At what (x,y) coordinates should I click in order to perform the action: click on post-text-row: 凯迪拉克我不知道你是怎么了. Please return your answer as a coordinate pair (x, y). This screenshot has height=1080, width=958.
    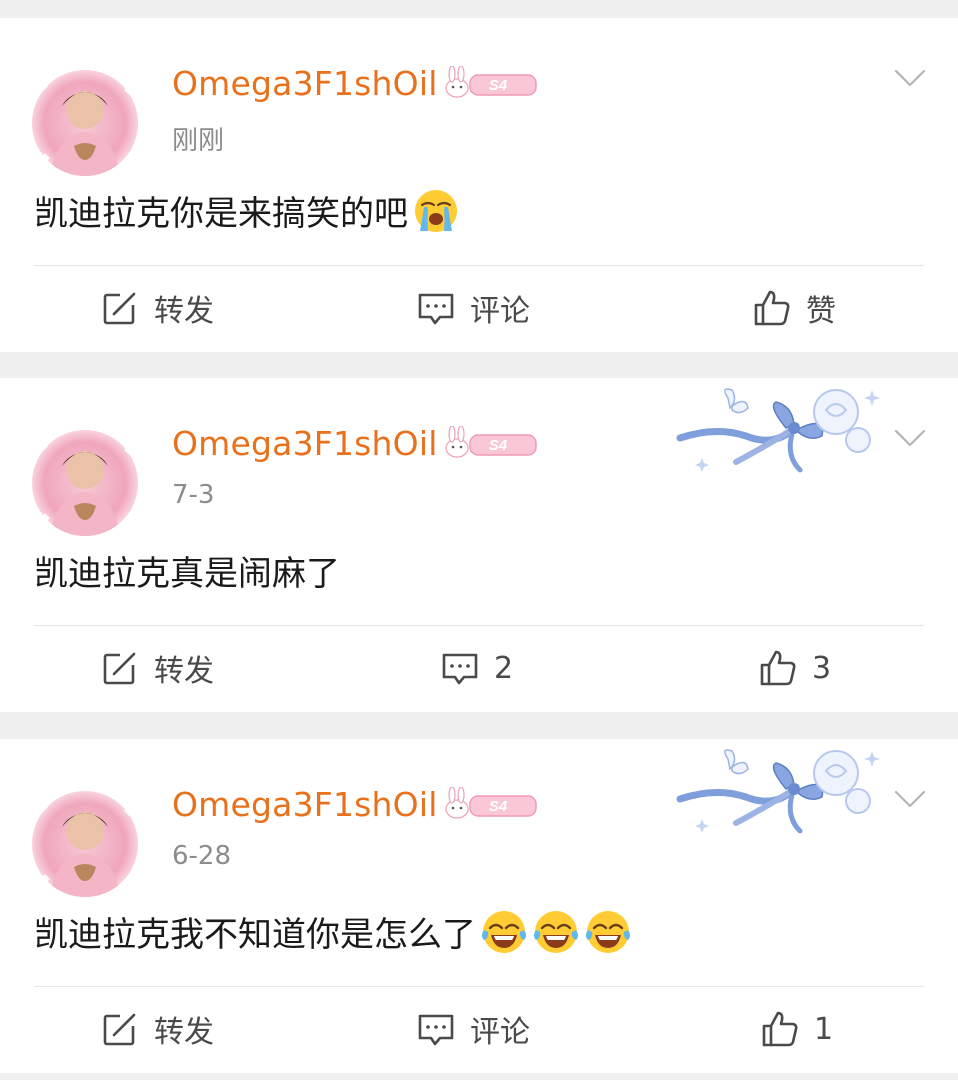
    Looking at the image, I should click on (333, 931).